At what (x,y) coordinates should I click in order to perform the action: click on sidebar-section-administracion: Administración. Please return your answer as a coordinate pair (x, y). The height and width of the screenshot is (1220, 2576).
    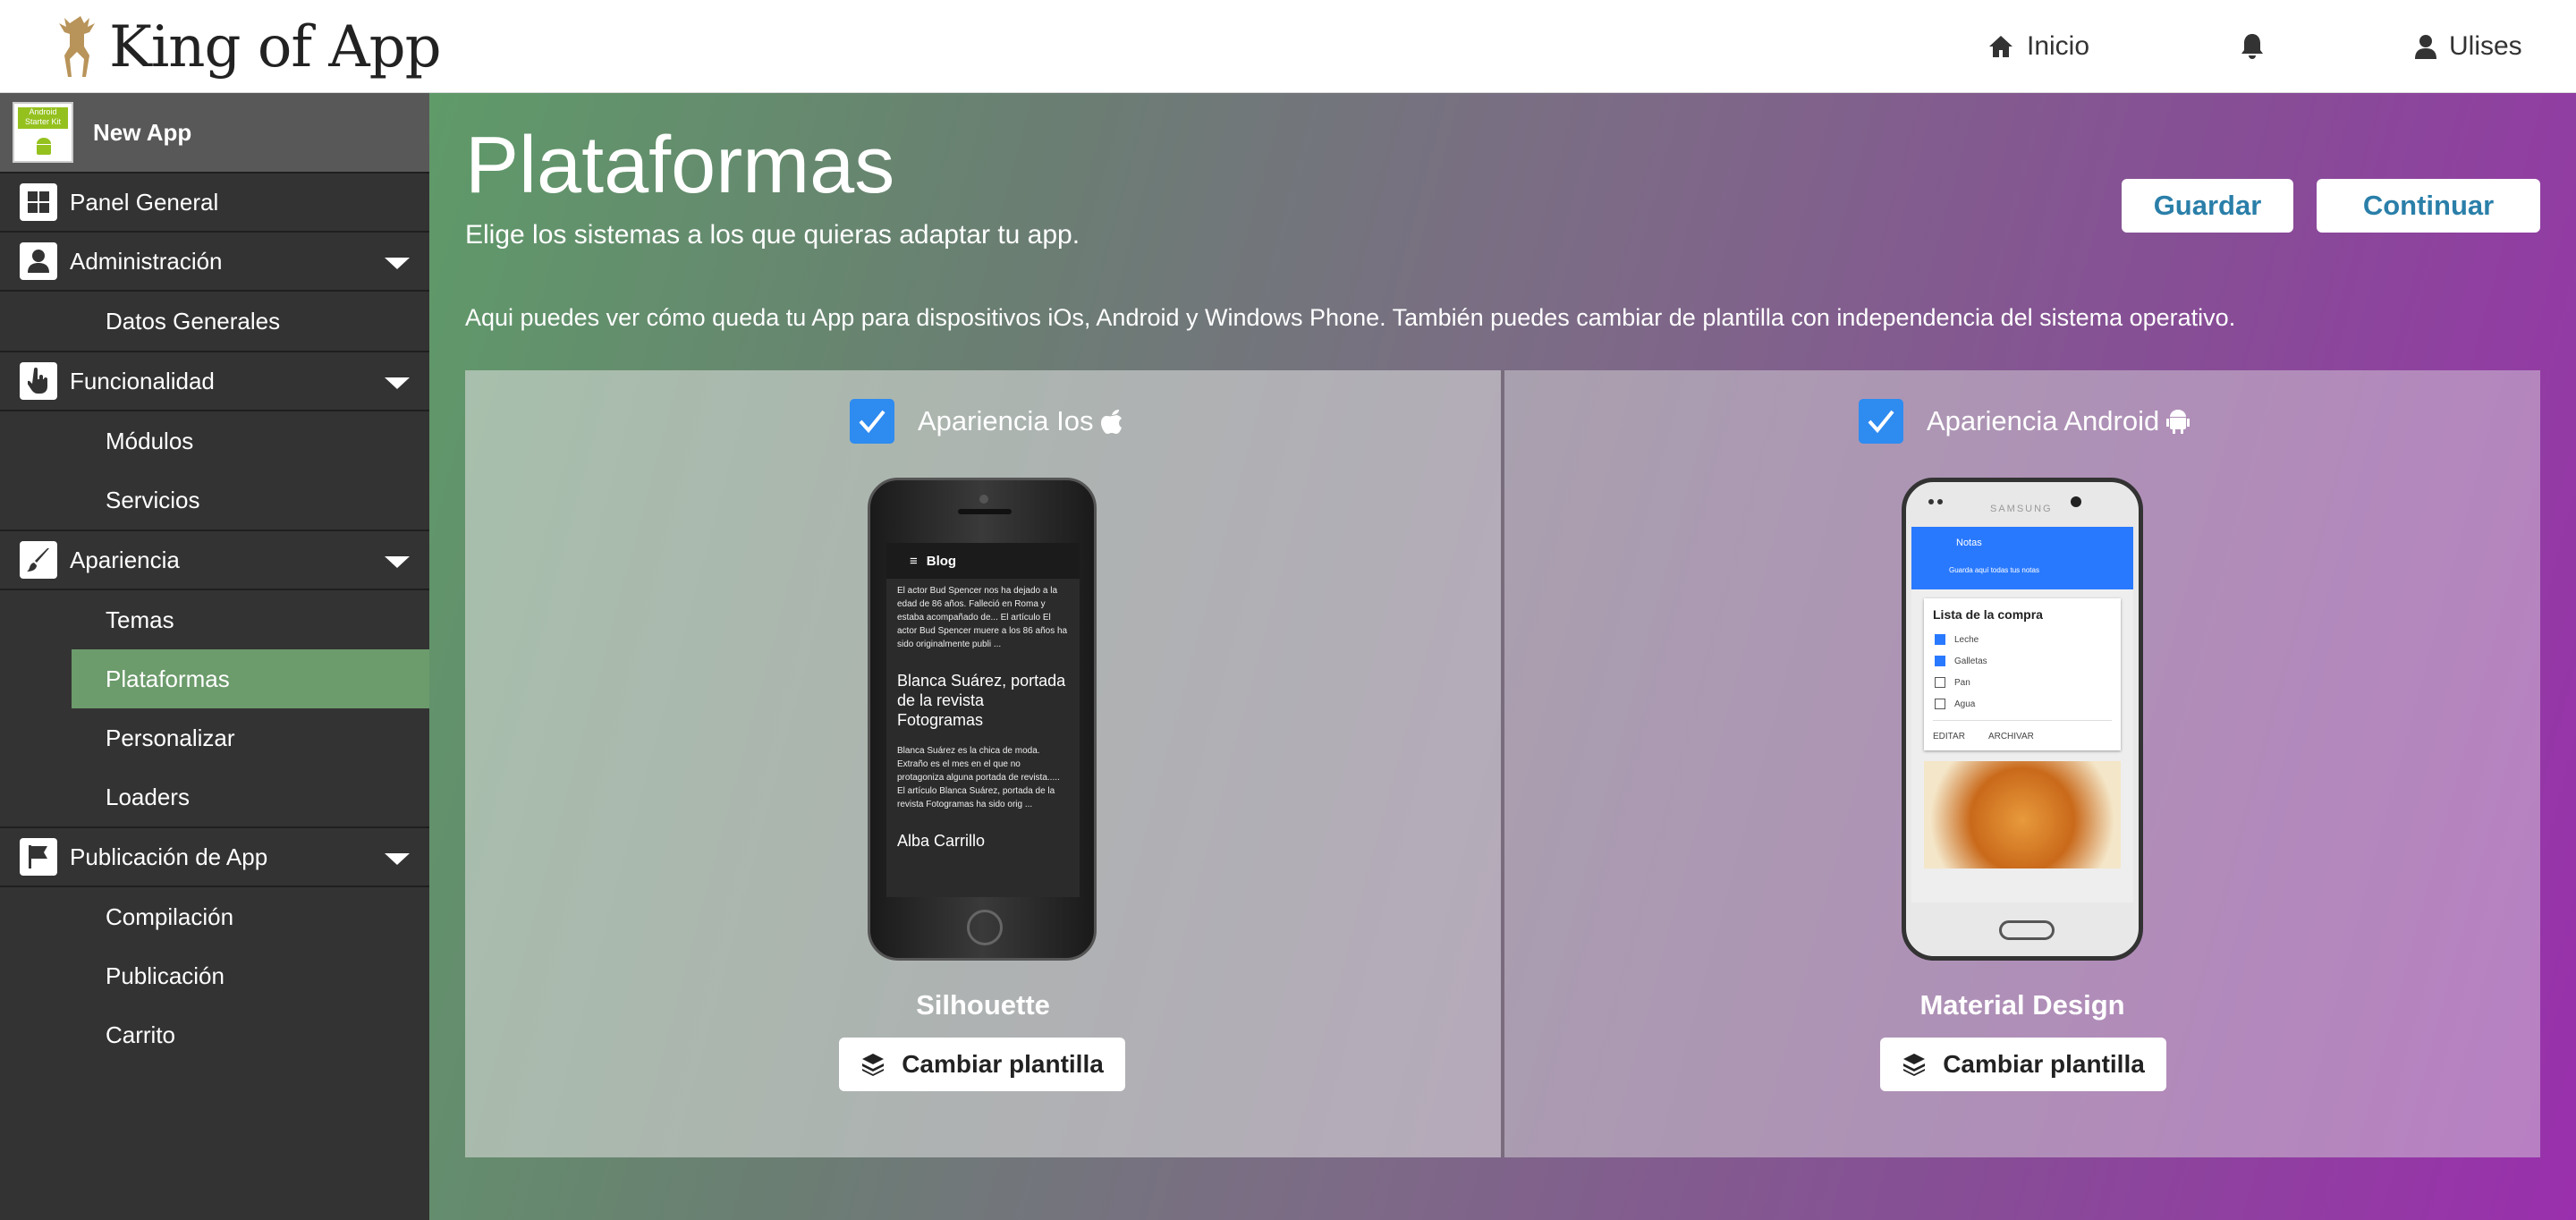
    Looking at the image, I should click on (214, 262).